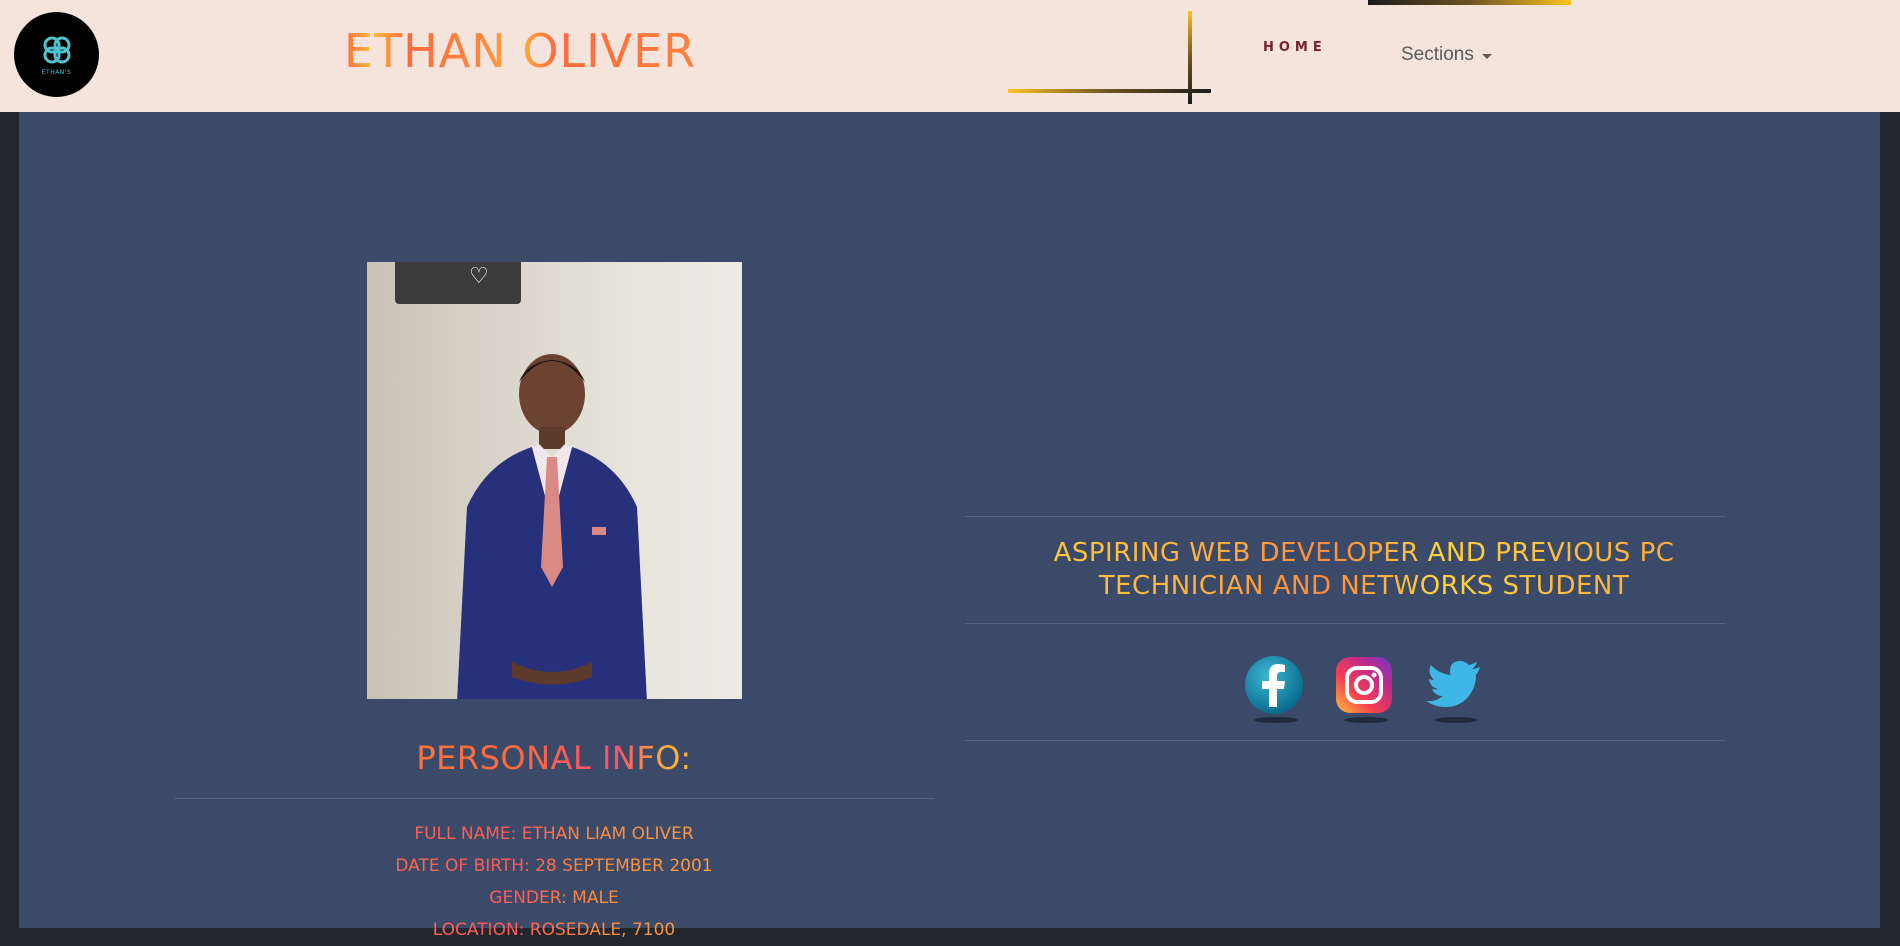 The width and height of the screenshot is (1900, 946). I want to click on nav-home-link: HOME, so click(1295, 47).